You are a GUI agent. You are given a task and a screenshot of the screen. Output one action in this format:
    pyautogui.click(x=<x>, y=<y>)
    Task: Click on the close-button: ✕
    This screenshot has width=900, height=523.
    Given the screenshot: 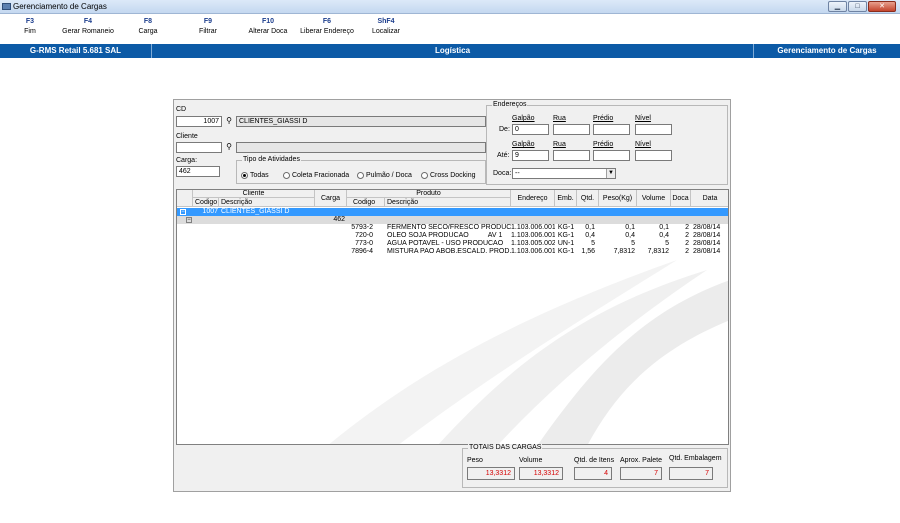 What is the action you would take?
    pyautogui.click(x=882, y=6)
    